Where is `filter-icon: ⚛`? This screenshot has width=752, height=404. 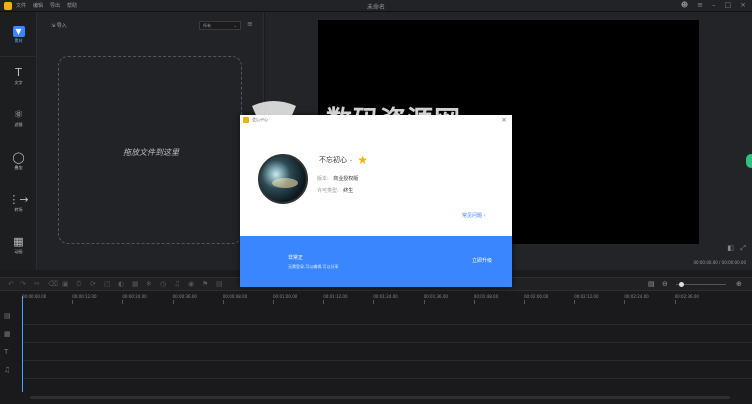 filter-icon: ⚛ is located at coordinates (18, 114).